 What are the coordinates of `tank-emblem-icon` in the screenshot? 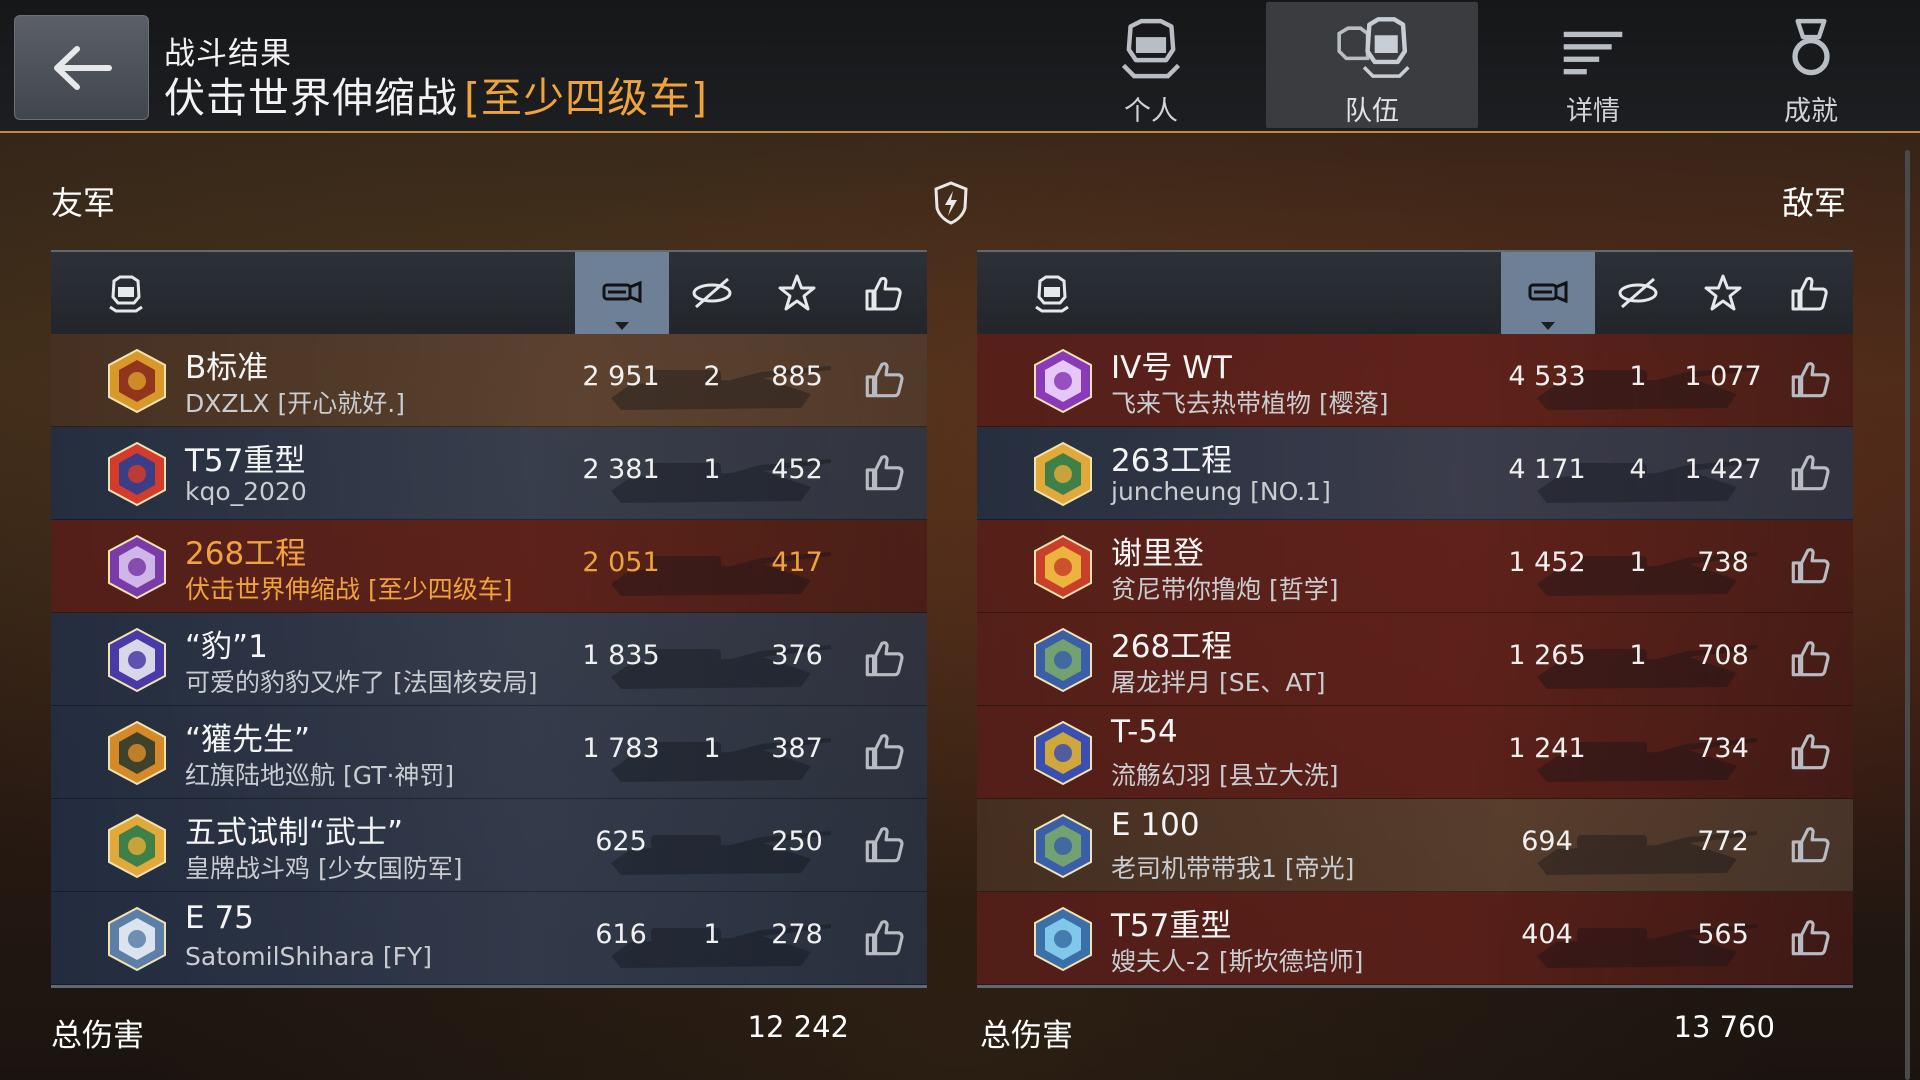 It's located at (137, 753).